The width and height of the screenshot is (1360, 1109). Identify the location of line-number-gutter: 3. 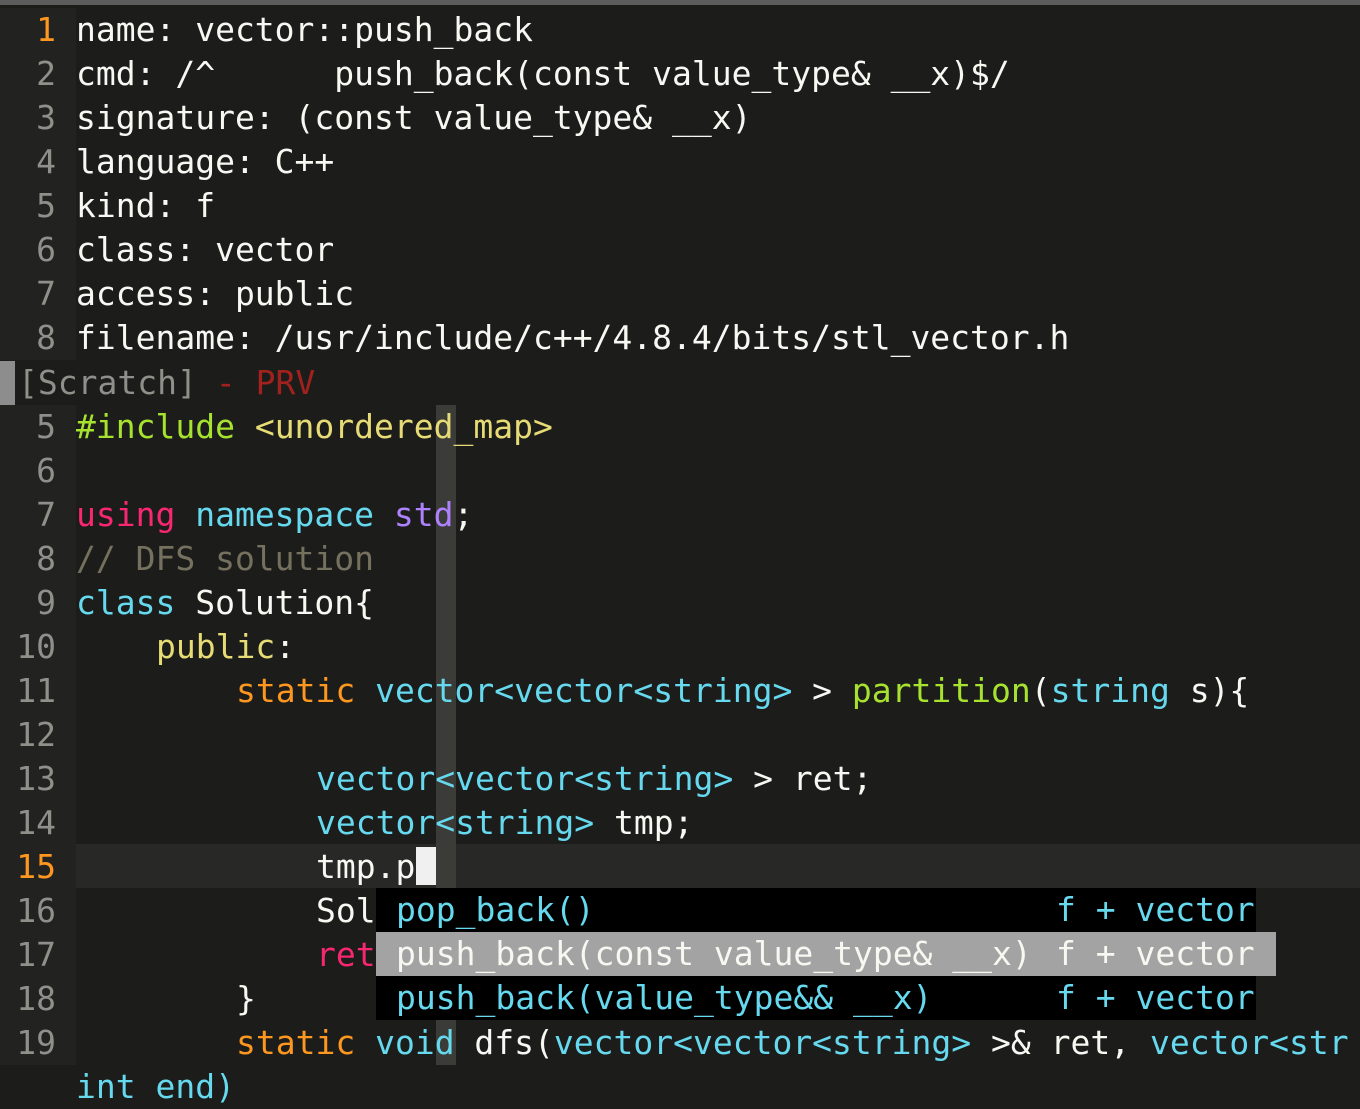
(38, 118).